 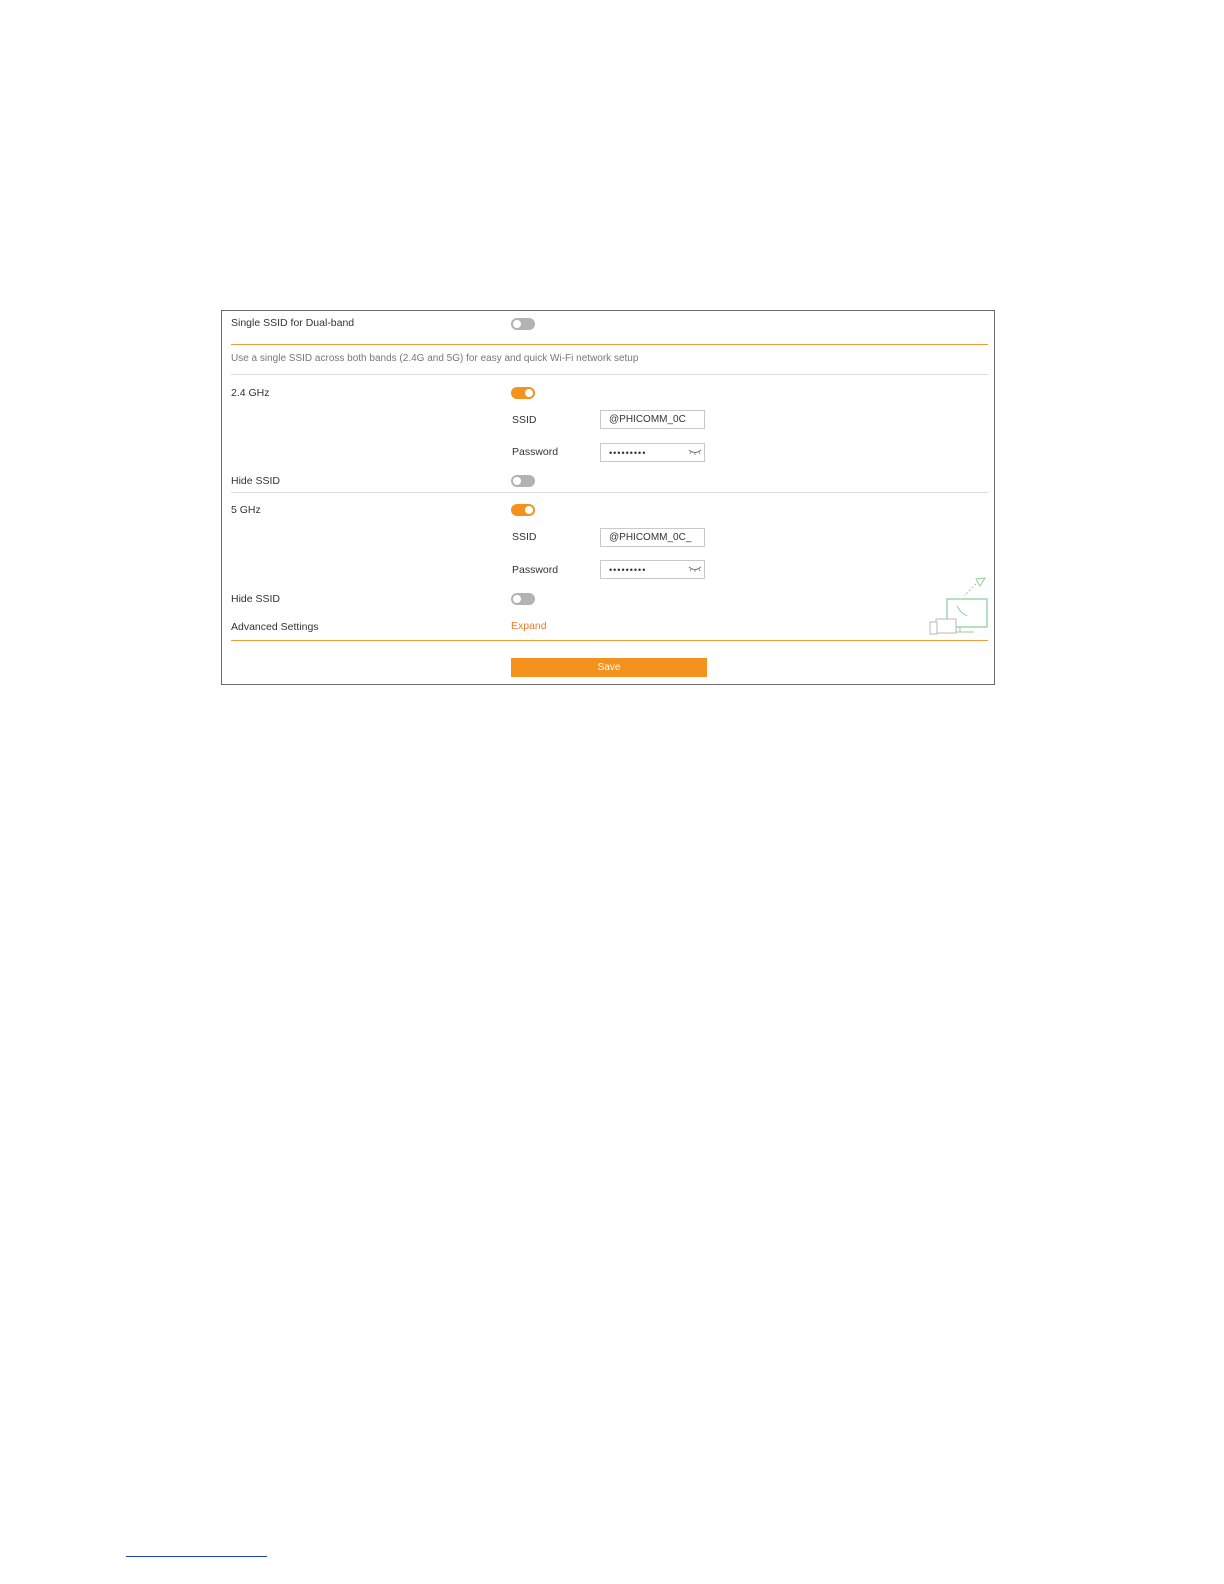 What do you see at coordinates (293, 323) in the screenshot?
I see `single-ssid-label: Single SSID for Dual-band` at bounding box center [293, 323].